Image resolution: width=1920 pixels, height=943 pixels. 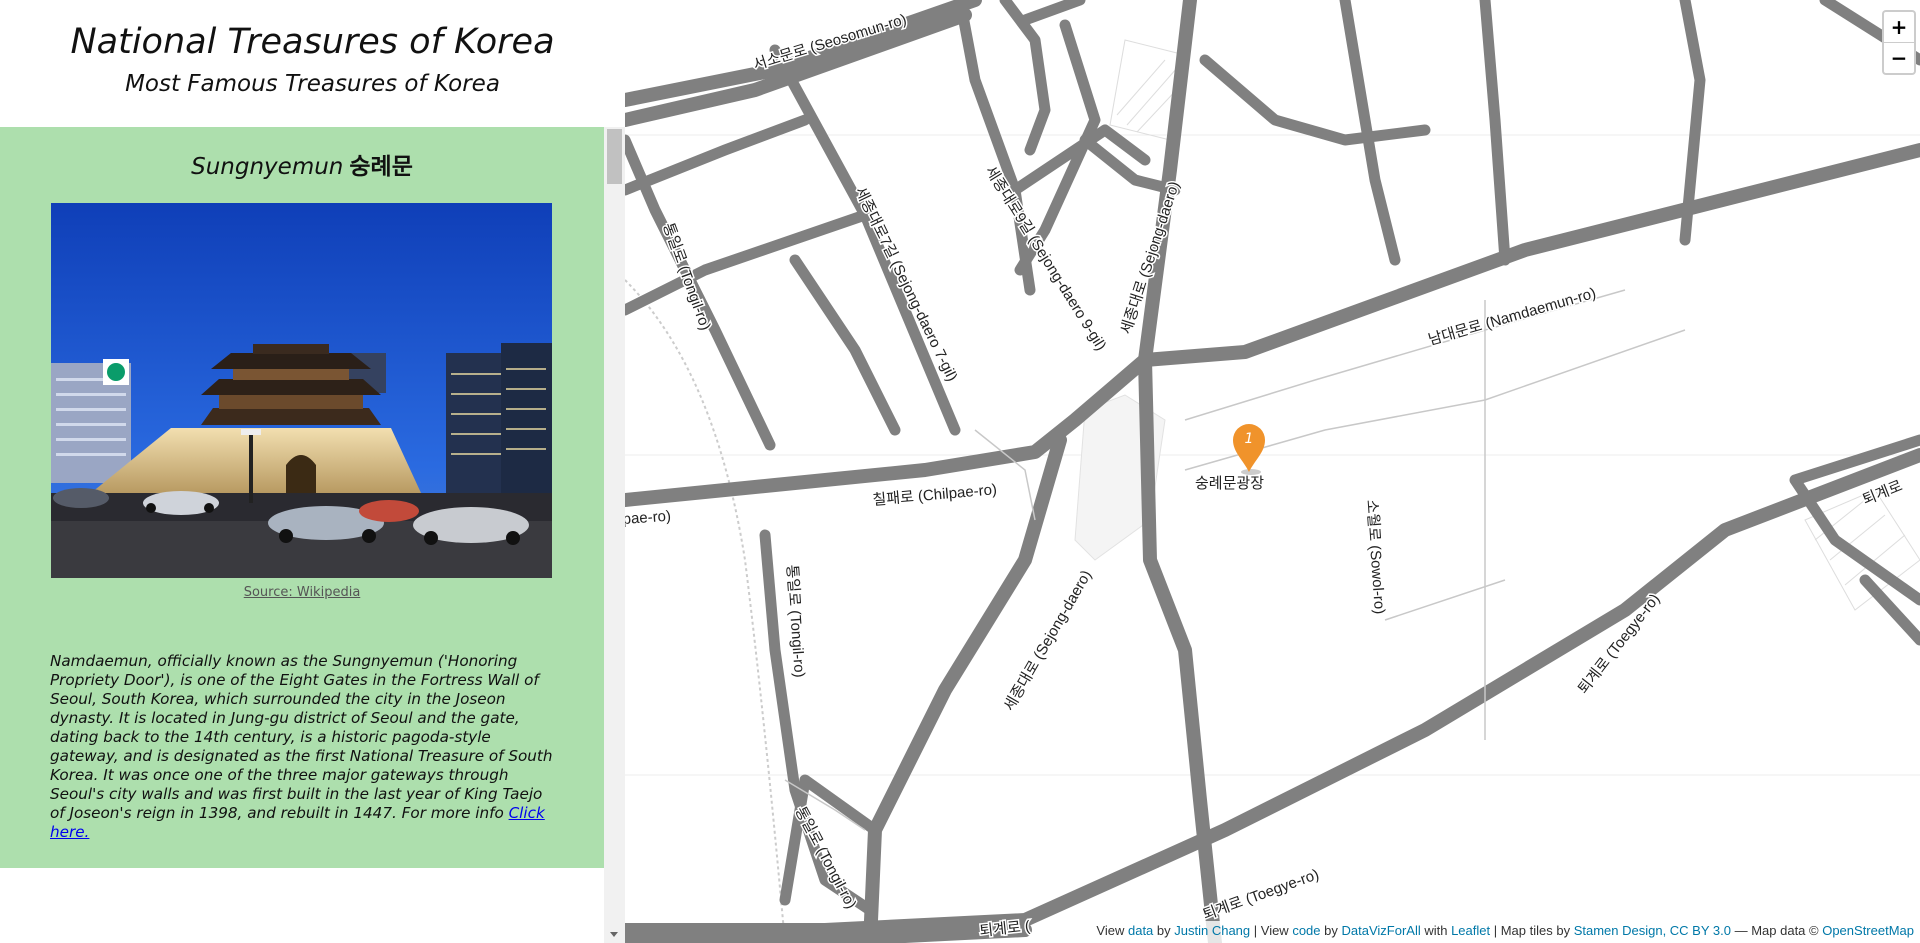 I want to click on page-subtitle: Most Famous Treasures of Korea, so click(x=312, y=84).